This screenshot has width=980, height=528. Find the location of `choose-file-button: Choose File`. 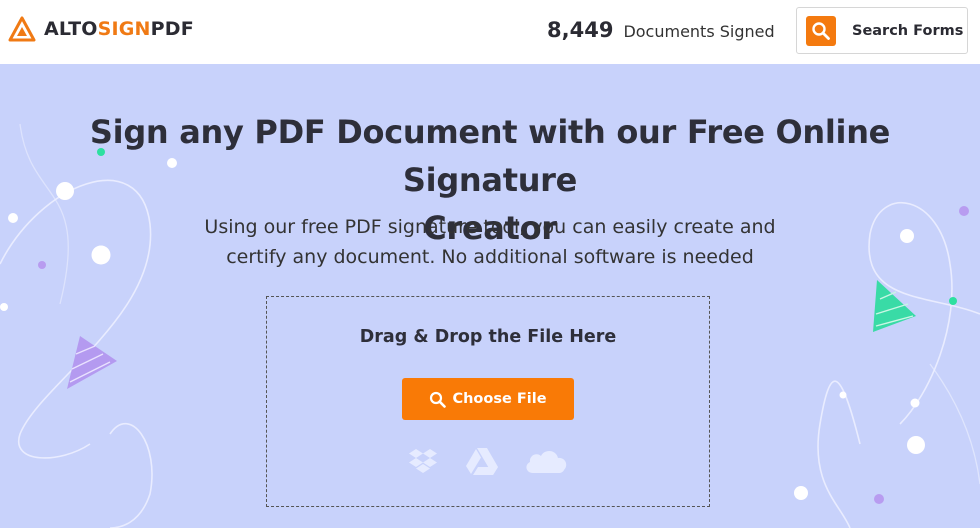

choose-file-button: Choose File is located at coordinates (488, 399).